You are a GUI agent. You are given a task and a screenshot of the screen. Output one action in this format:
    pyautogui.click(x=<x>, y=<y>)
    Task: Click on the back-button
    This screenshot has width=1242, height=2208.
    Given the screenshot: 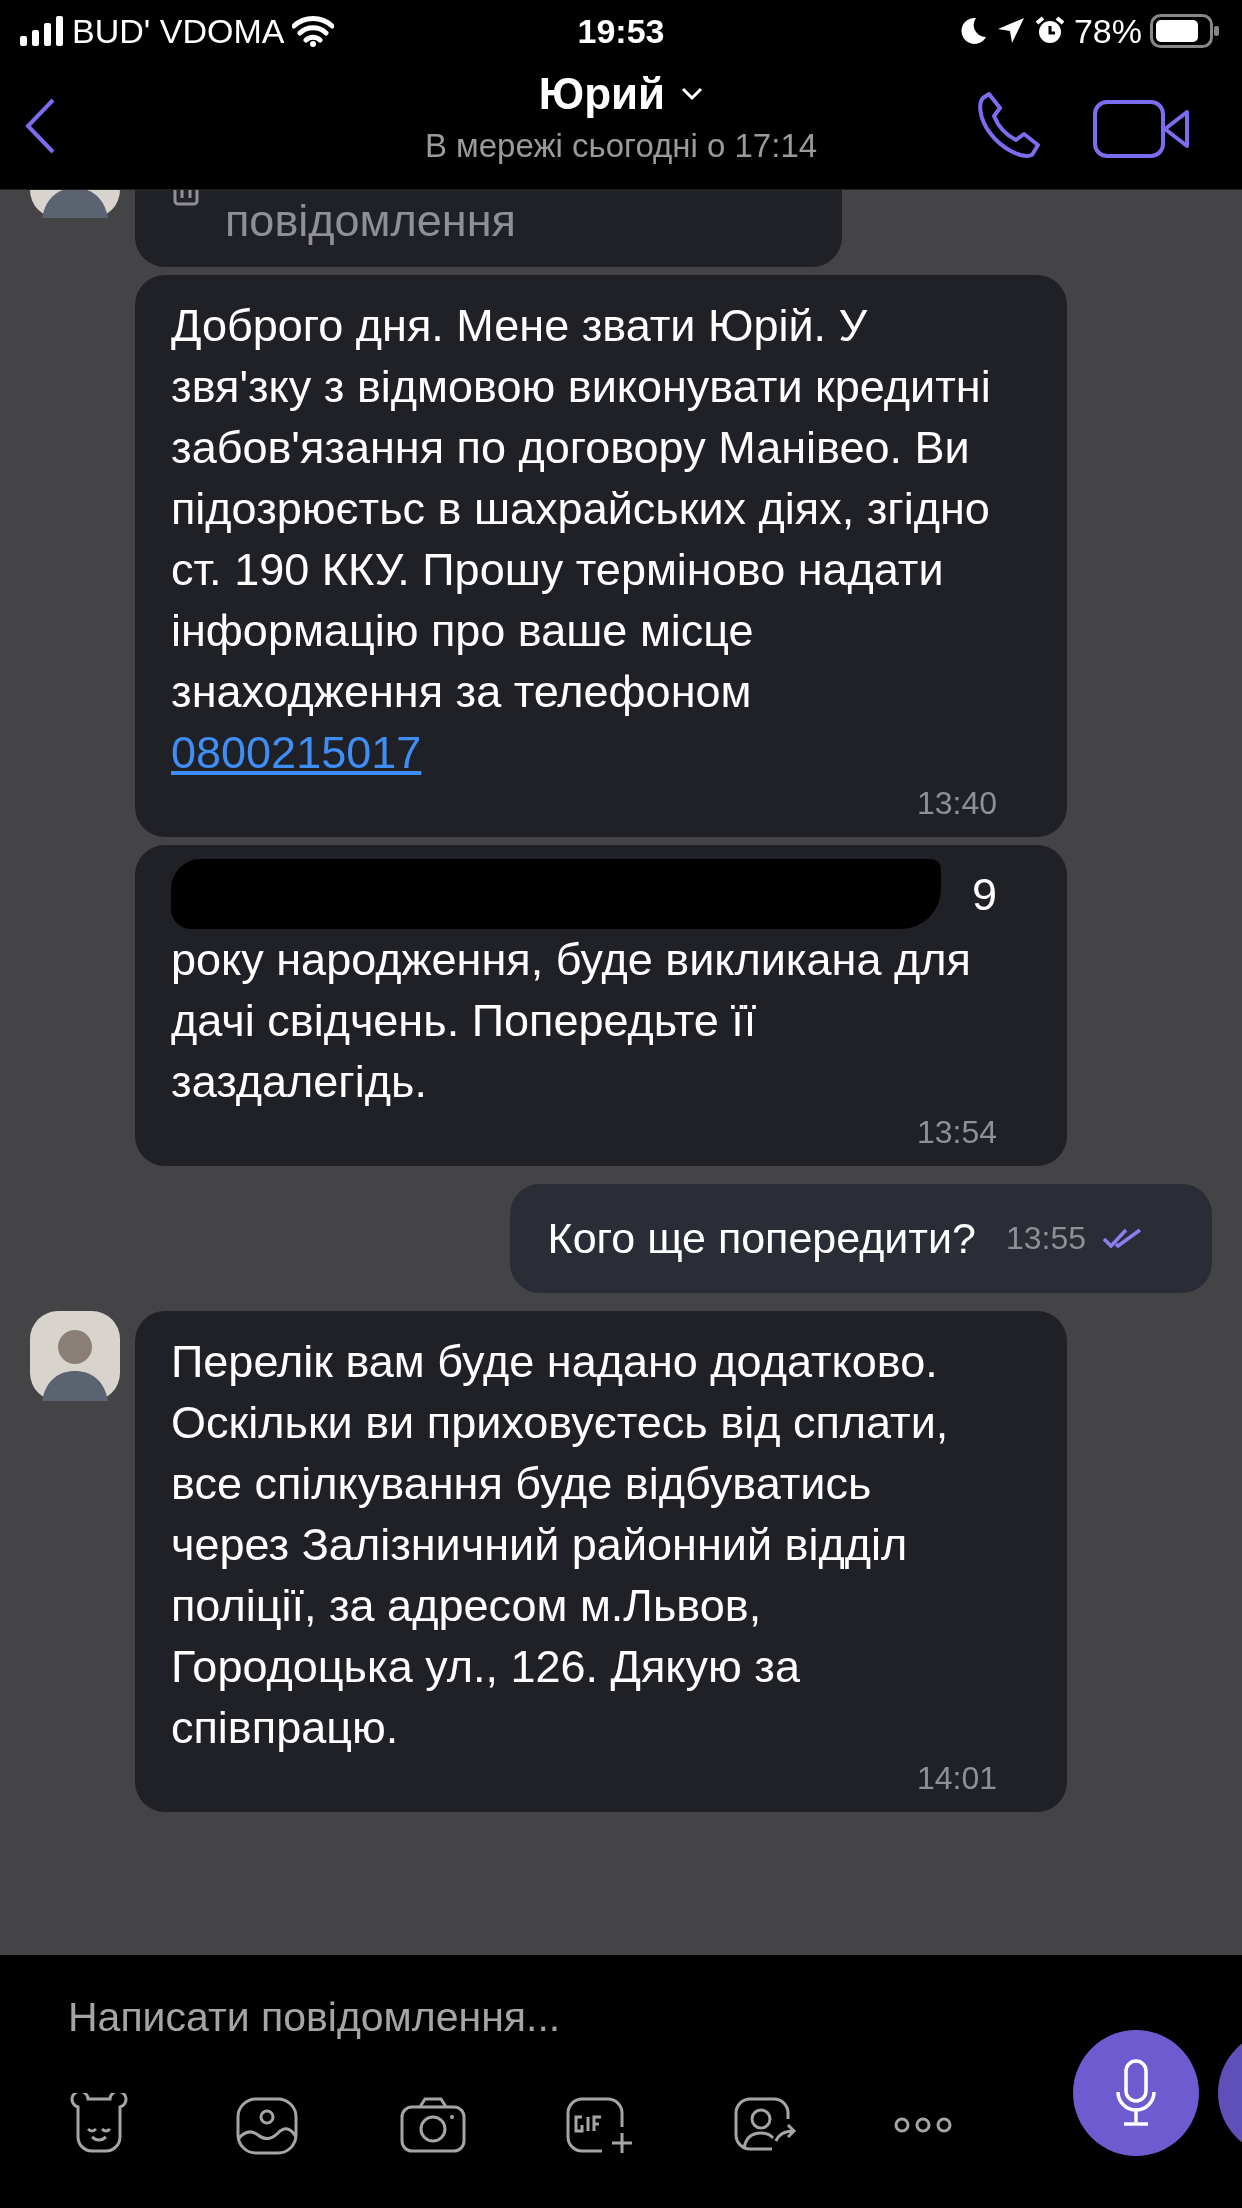 What is the action you would take?
    pyautogui.click(x=40, y=125)
    